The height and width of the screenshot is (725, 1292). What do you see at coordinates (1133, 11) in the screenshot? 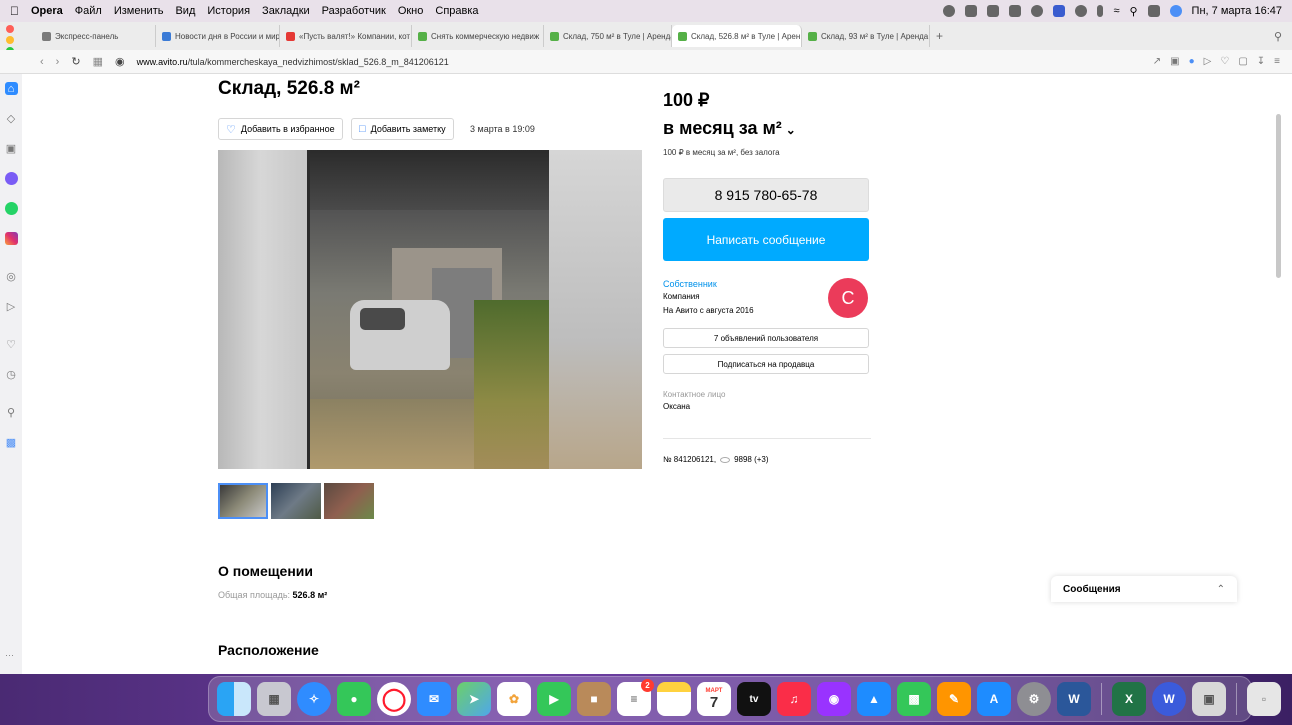
I see `search-icon: ⚲` at bounding box center [1133, 11].